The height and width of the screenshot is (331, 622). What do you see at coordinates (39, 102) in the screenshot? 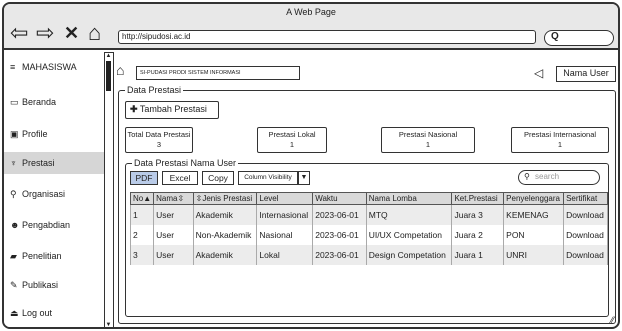
I see `sidebar-item-label: Beranda` at bounding box center [39, 102].